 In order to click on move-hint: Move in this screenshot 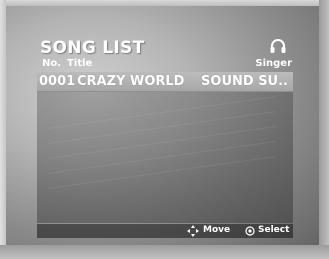, I will do `click(217, 230)`.